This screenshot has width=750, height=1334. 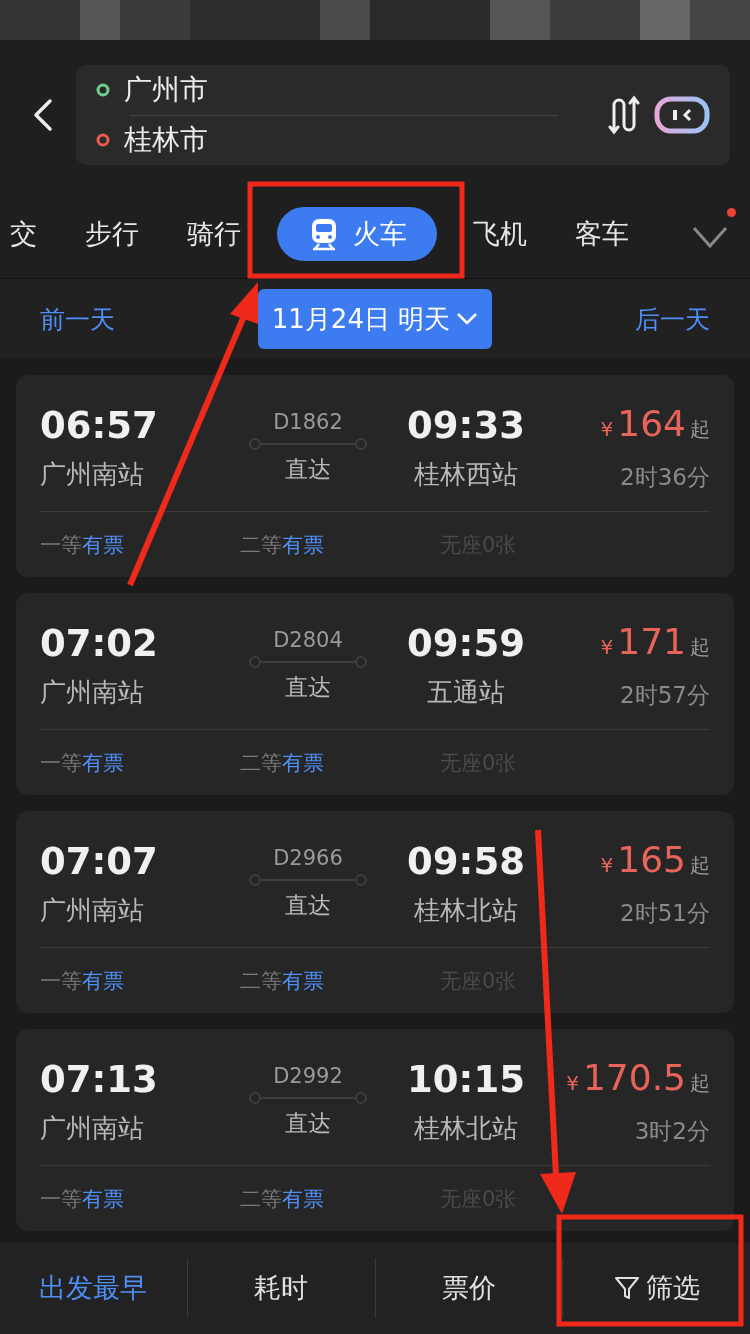 I want to click on price: 165, so click(x=651, y=859).